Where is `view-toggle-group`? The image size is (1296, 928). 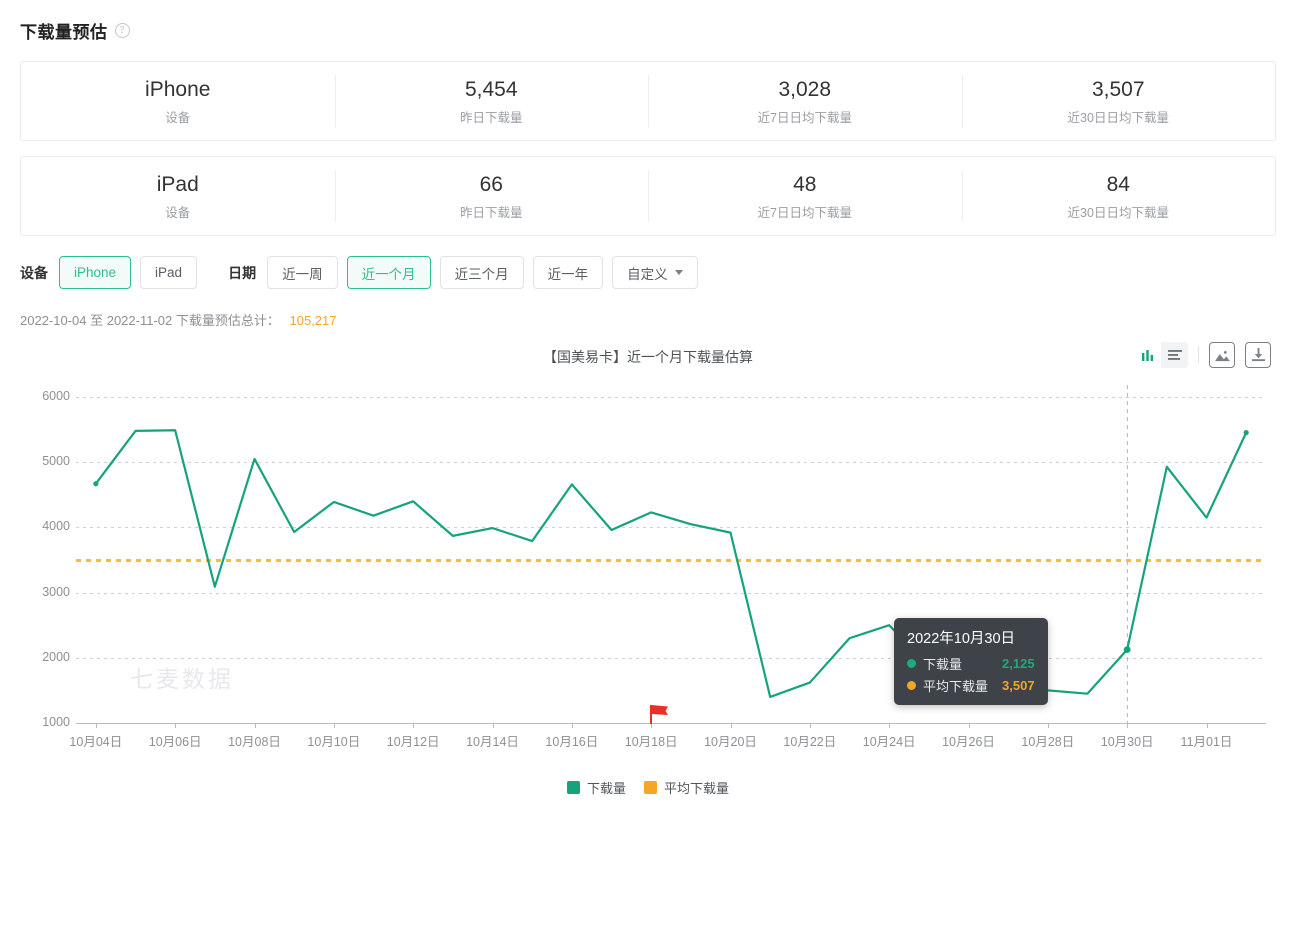 view-toggle-group is located at coordinates (1161, 355).